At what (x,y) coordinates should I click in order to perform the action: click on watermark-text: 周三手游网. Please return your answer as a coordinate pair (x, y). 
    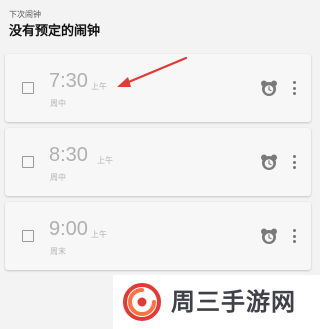
    Looking at the image, I should click on (233, 302).